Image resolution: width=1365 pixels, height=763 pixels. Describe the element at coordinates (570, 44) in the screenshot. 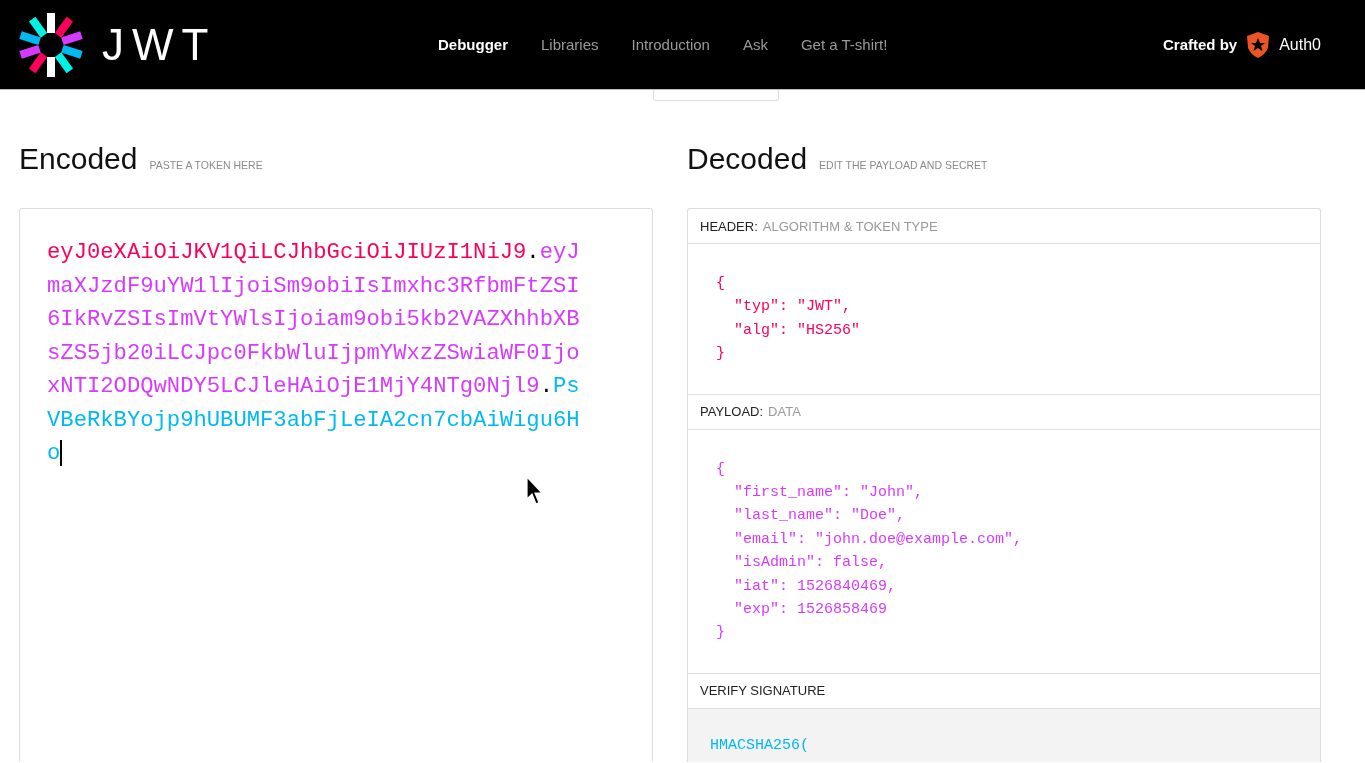

I see `nav-link: Libraries` at that location.